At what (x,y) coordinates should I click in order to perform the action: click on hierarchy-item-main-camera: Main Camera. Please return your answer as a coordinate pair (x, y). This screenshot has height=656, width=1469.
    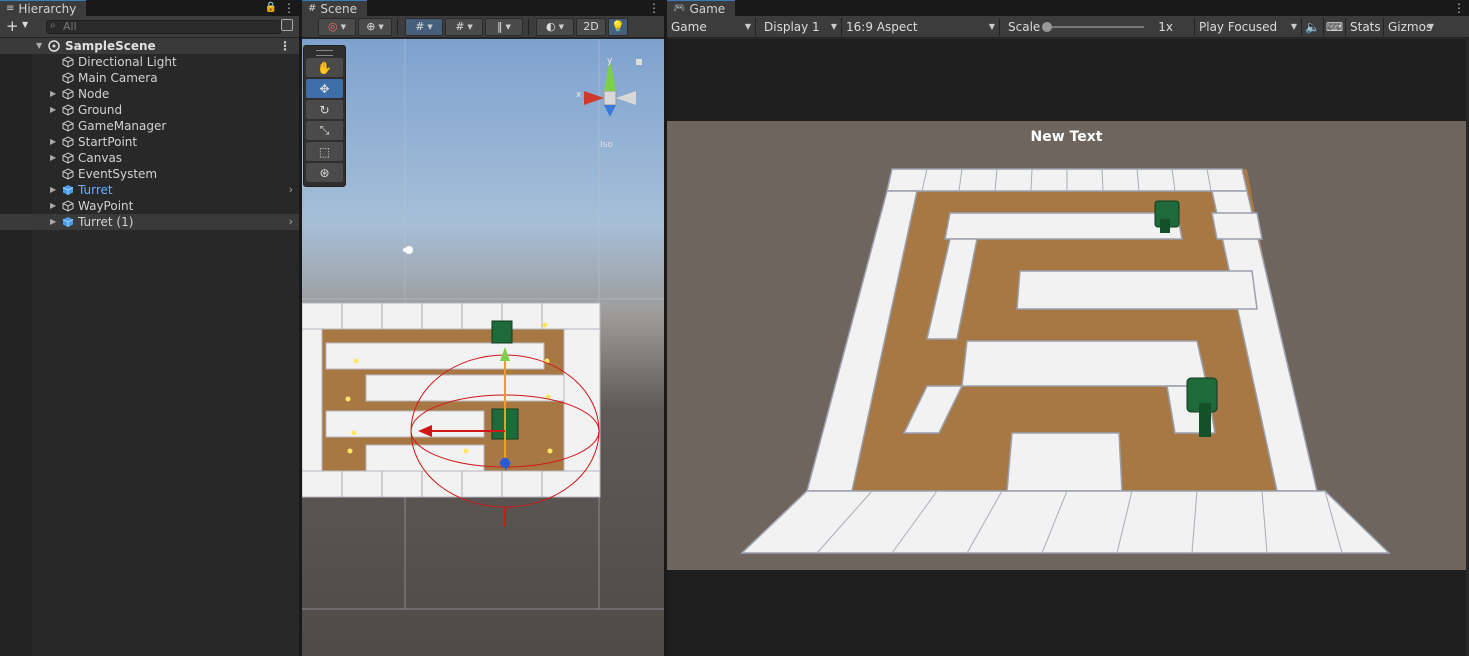
    Looking at the image, I should click on (149, 78).